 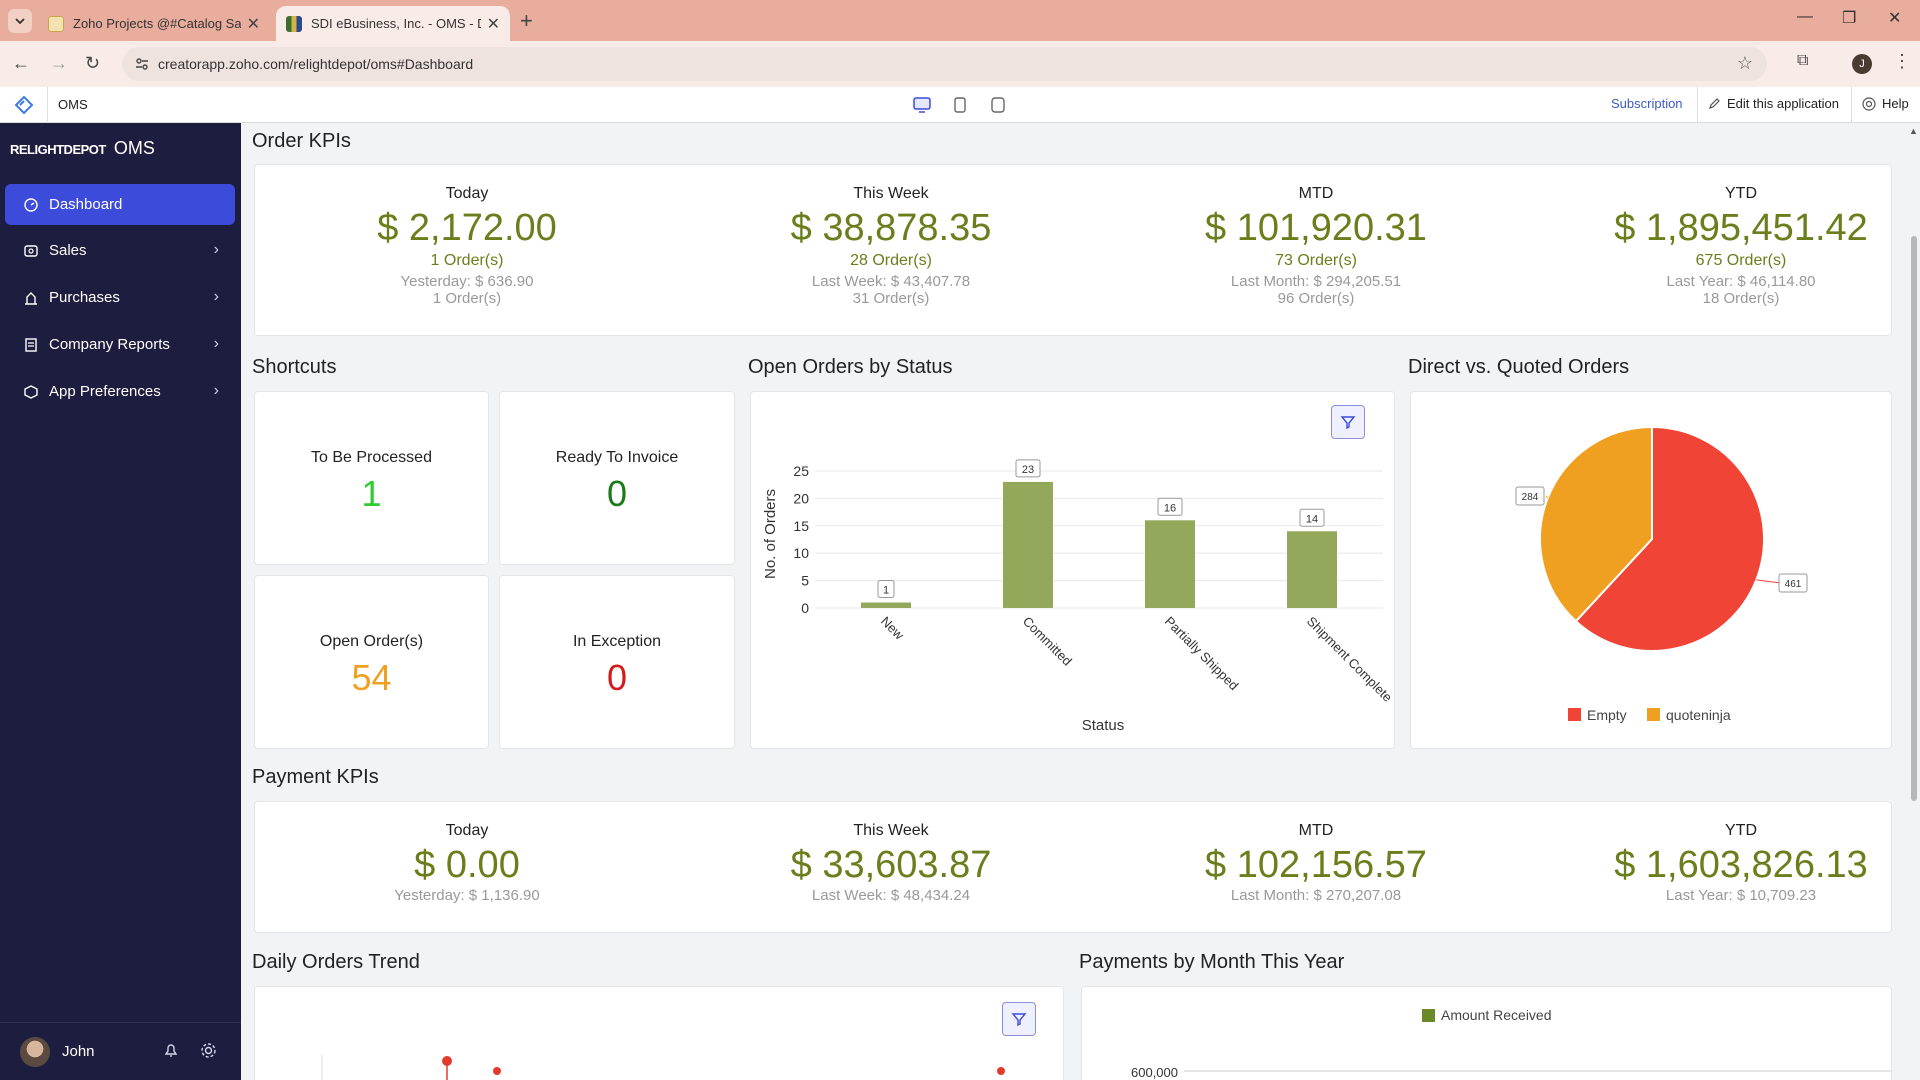 What do you see at coordinates (24, 105) in the screenshot?
I see `zoho-creator-logo-icon` at bounding box center [24, 105].